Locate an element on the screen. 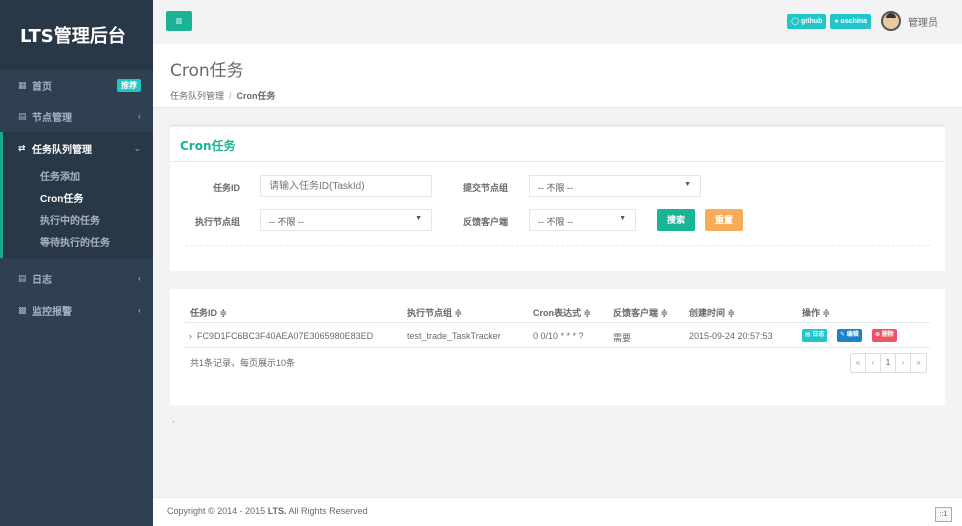  divider is located at coordinates (557, 245).